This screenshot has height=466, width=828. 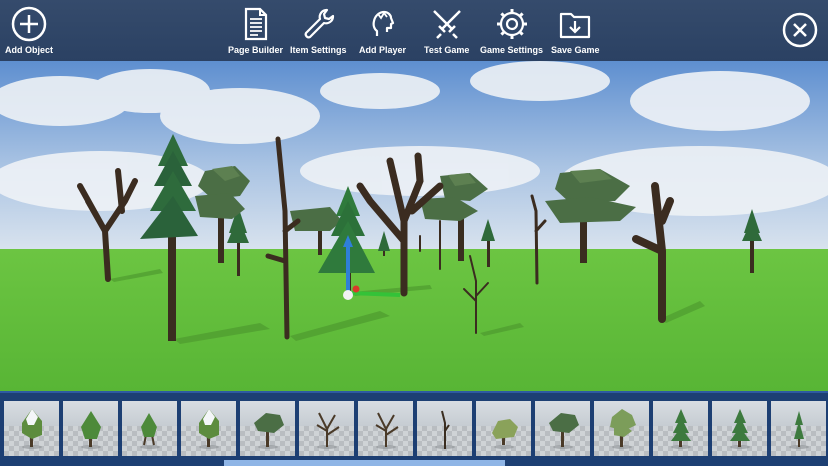 I want to click on test-game-button: Test Game, so click(x=446, y=30).